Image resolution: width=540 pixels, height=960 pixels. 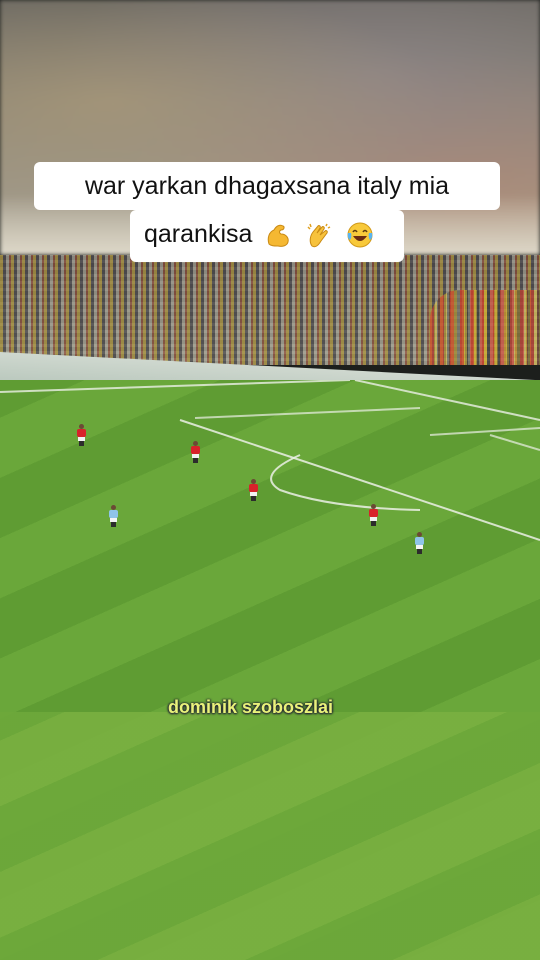 I want to click on tears-of-joy-icon, so click(x=360, y=235).